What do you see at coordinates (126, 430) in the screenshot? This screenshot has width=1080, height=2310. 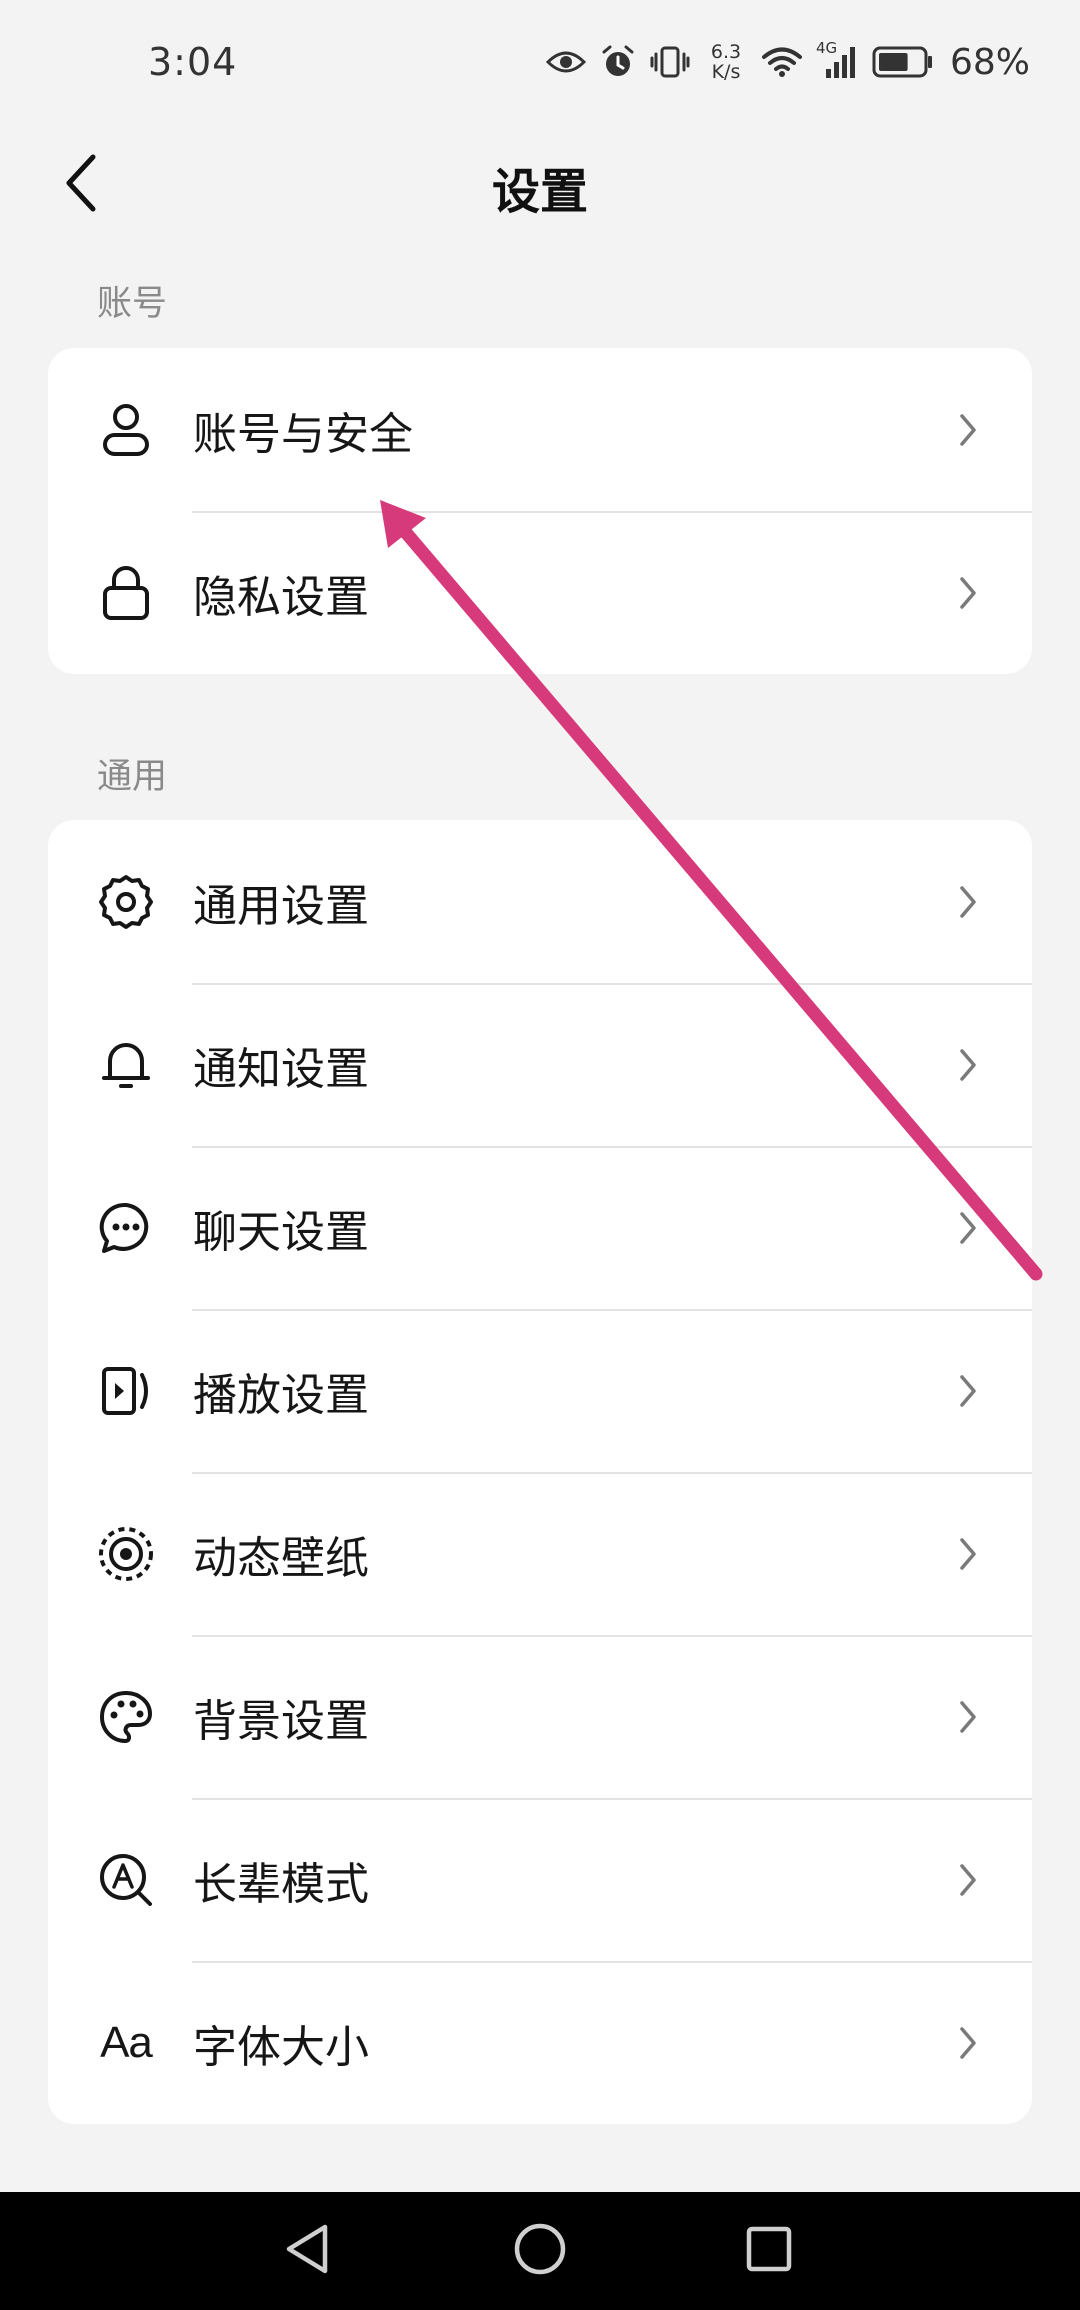 I see `user-icon` at bounding box center [126, 430].